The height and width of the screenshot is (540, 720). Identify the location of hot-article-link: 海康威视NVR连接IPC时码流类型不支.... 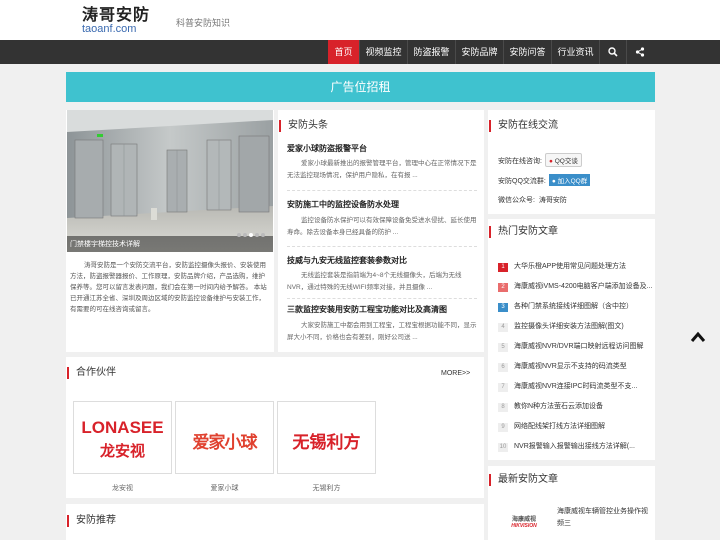
(575, 386).